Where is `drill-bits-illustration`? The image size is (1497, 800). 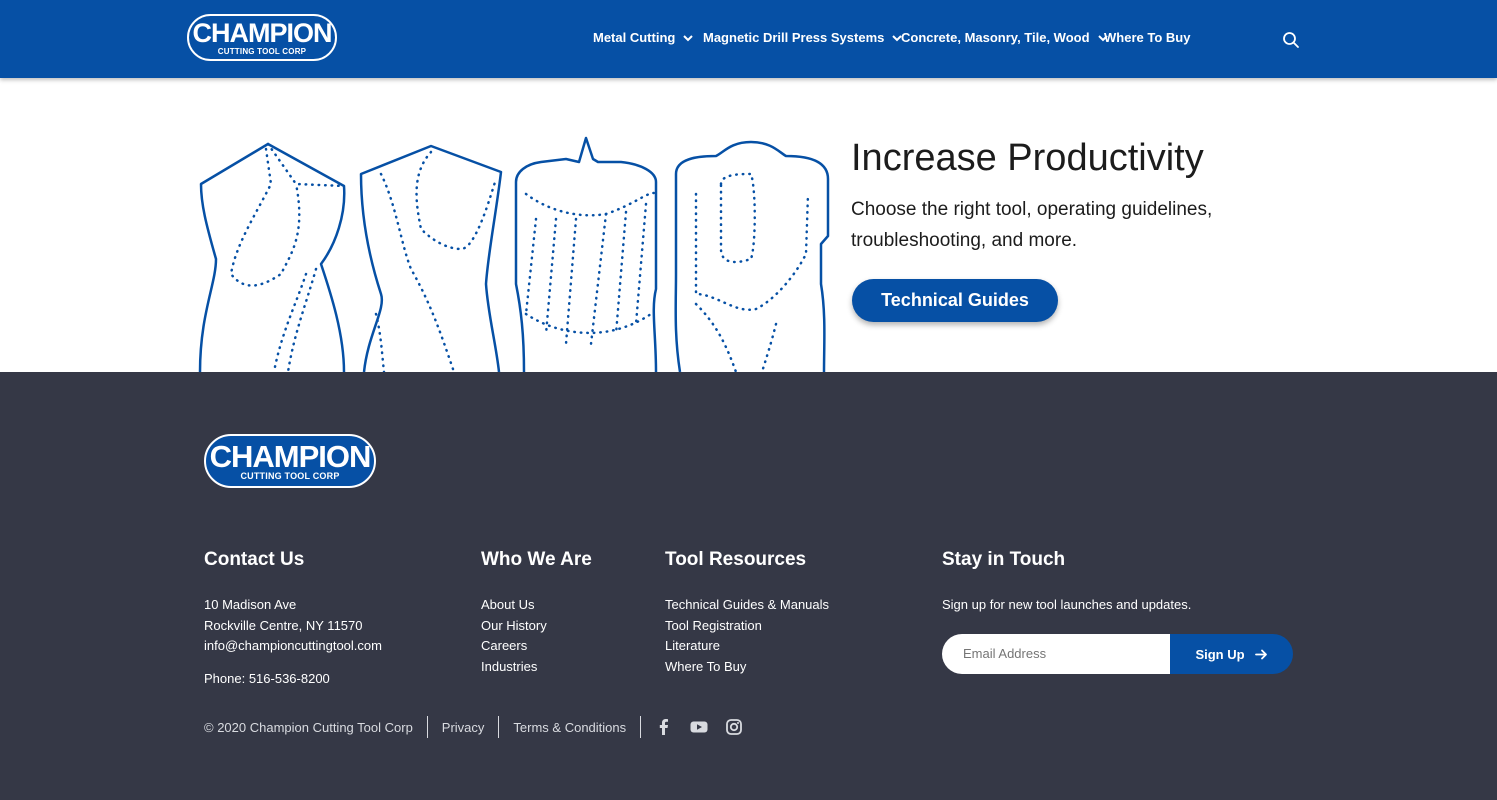
drill-bits-illustration is located at coordinates (514, 254).